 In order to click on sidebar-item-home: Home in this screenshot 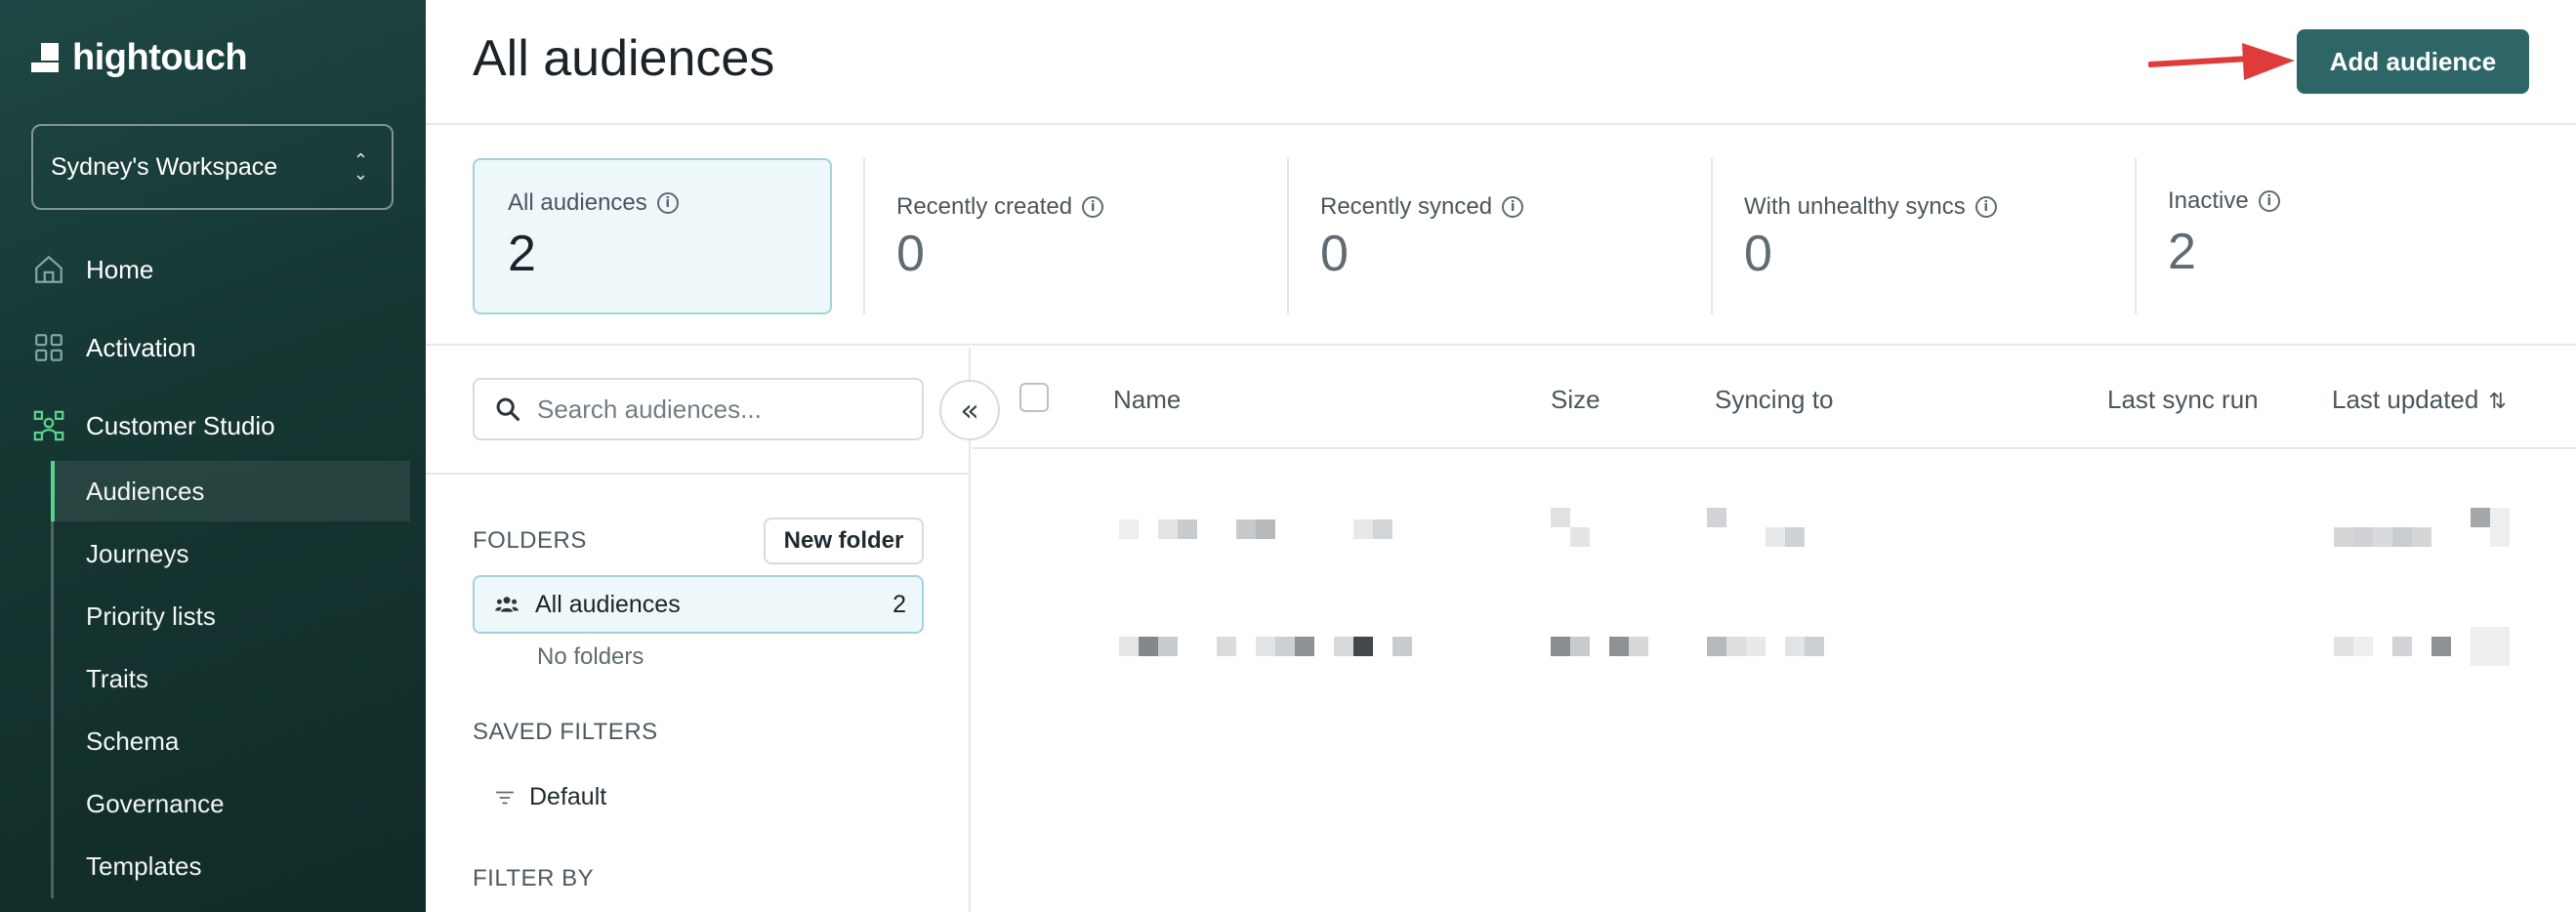, I will do `click(92, 269)`.